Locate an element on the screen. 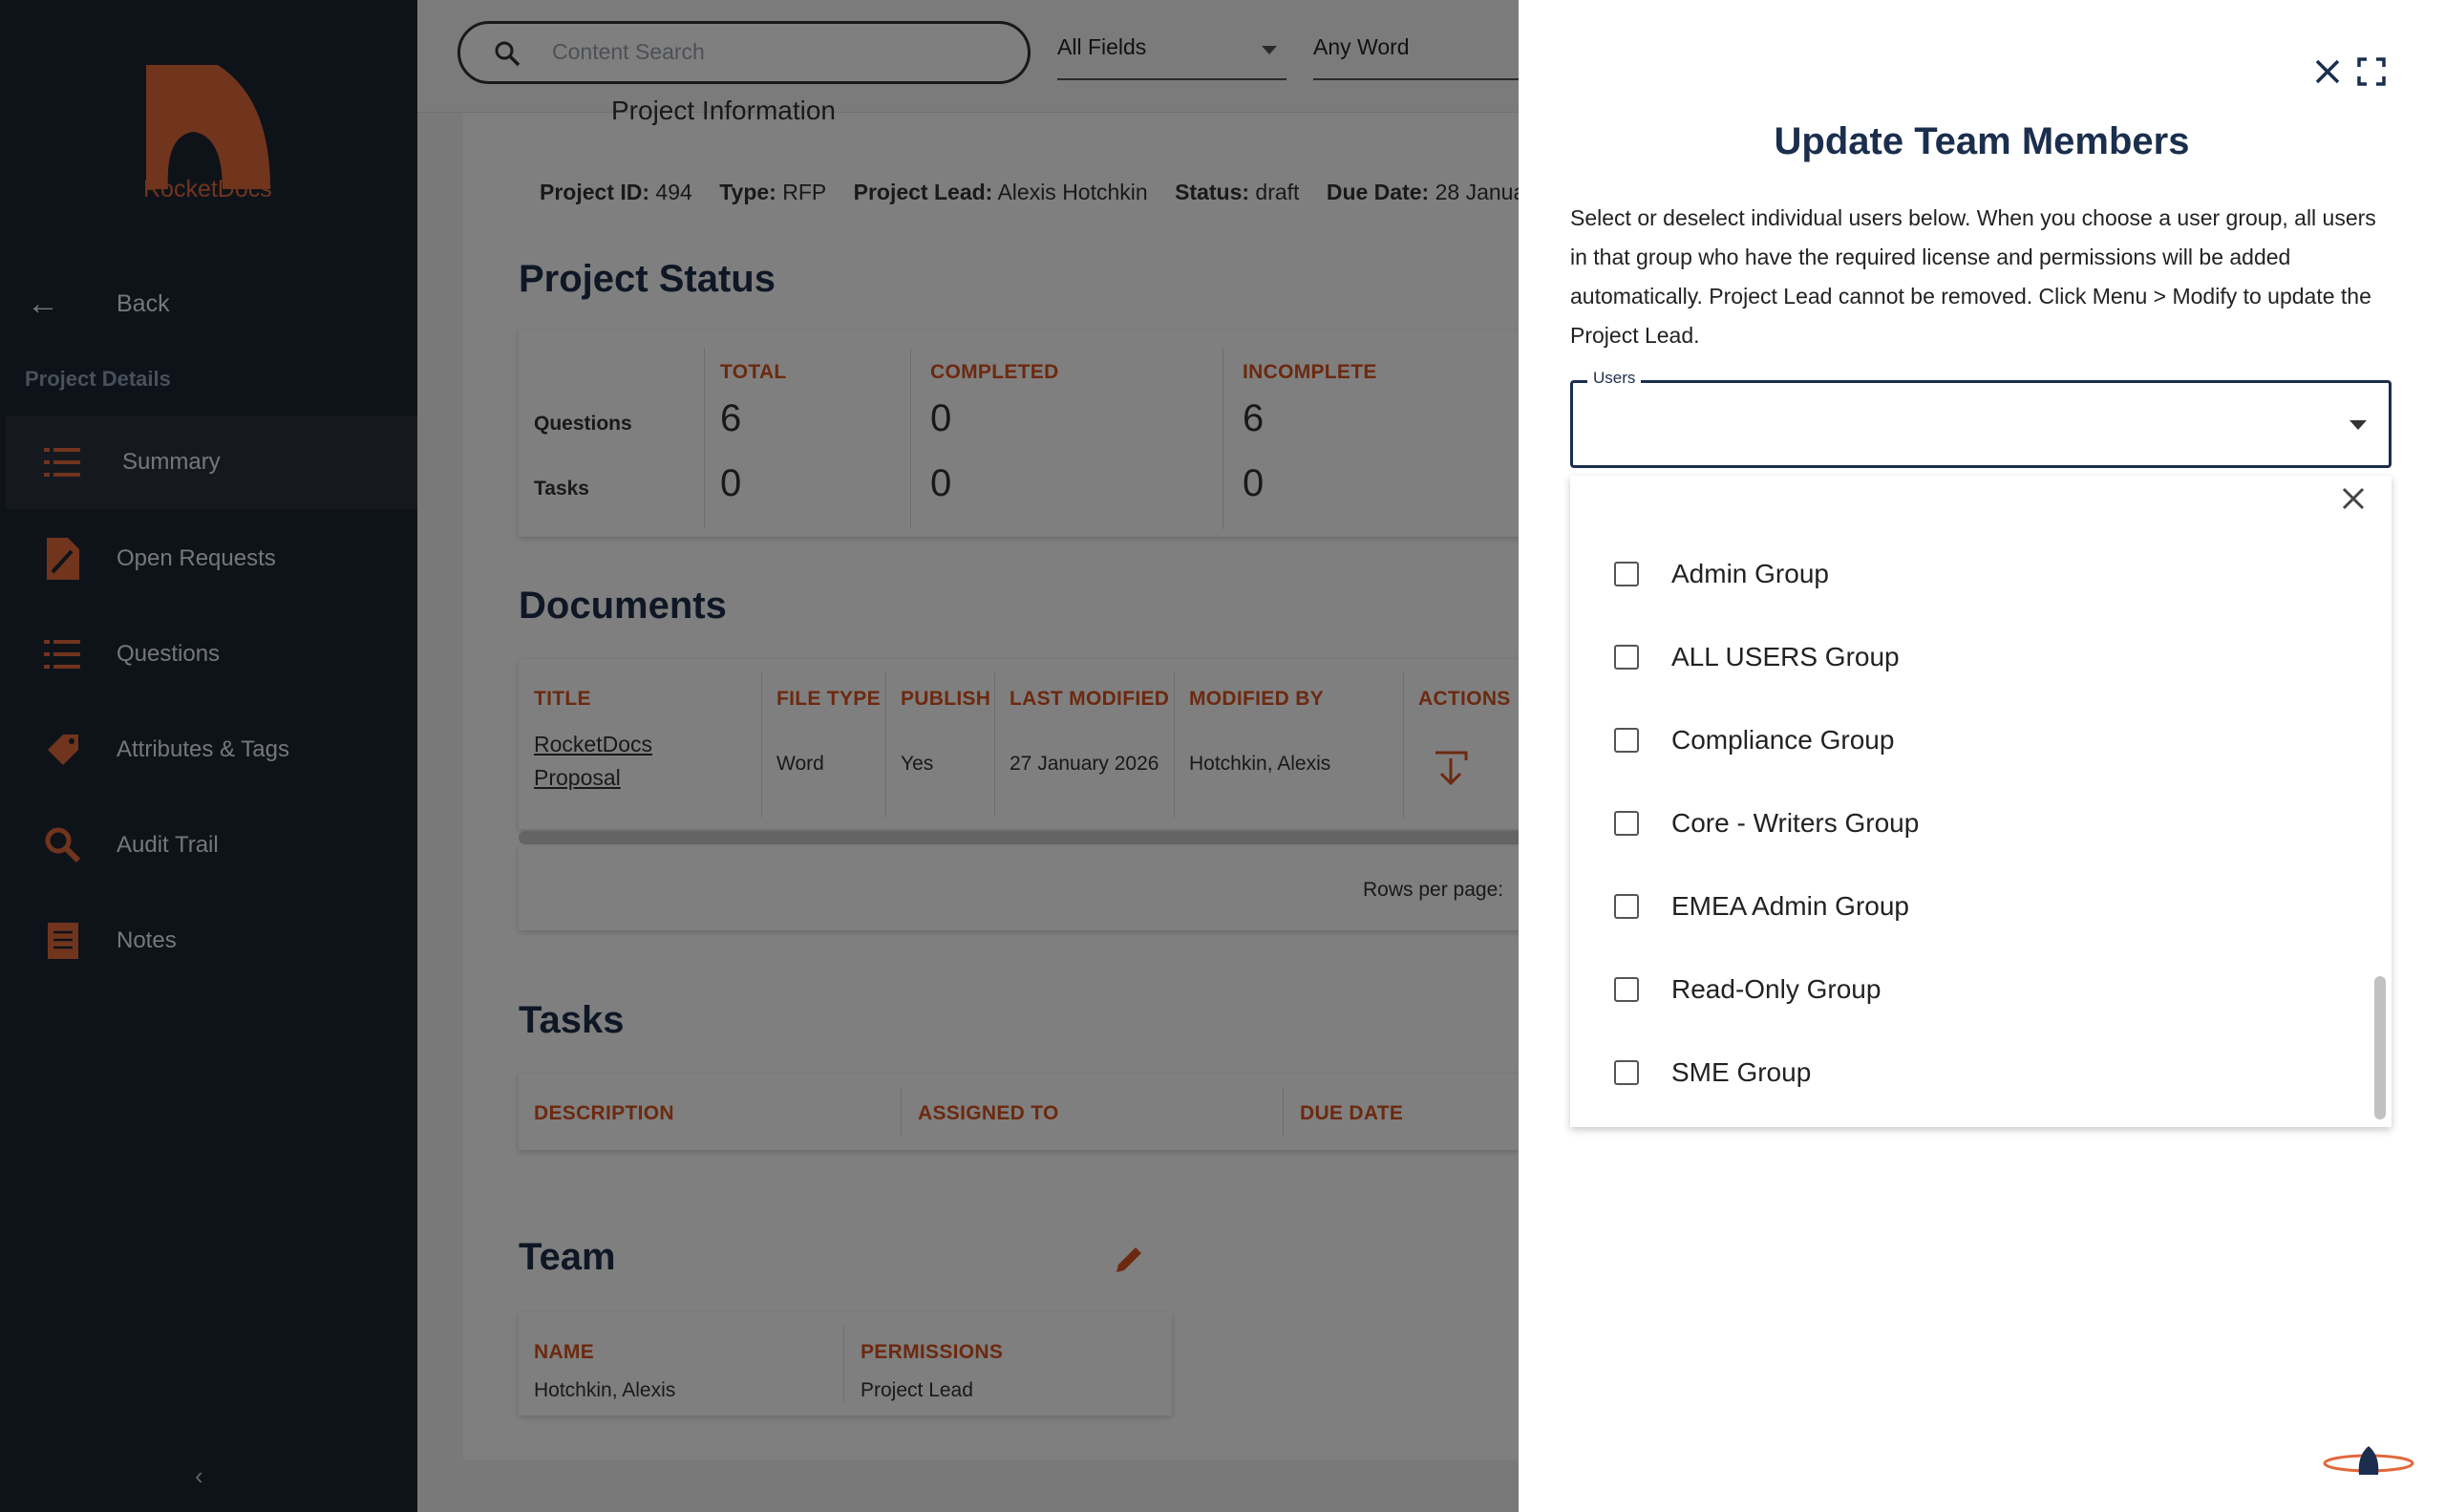 The image size is (2445, 1512). option-label: Read-Only Group is located at coordinates (1777, 989).